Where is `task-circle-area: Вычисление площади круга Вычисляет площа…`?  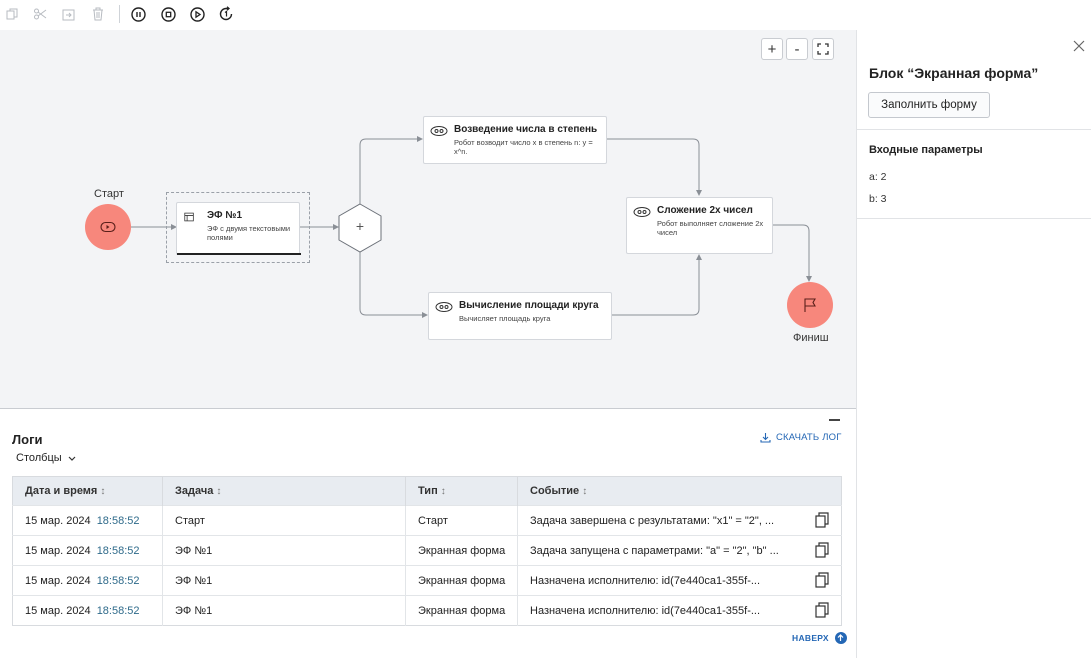
task-circle-area: Вычисление площади круга Вычисляет площа… is located at coordinates (520, 316).